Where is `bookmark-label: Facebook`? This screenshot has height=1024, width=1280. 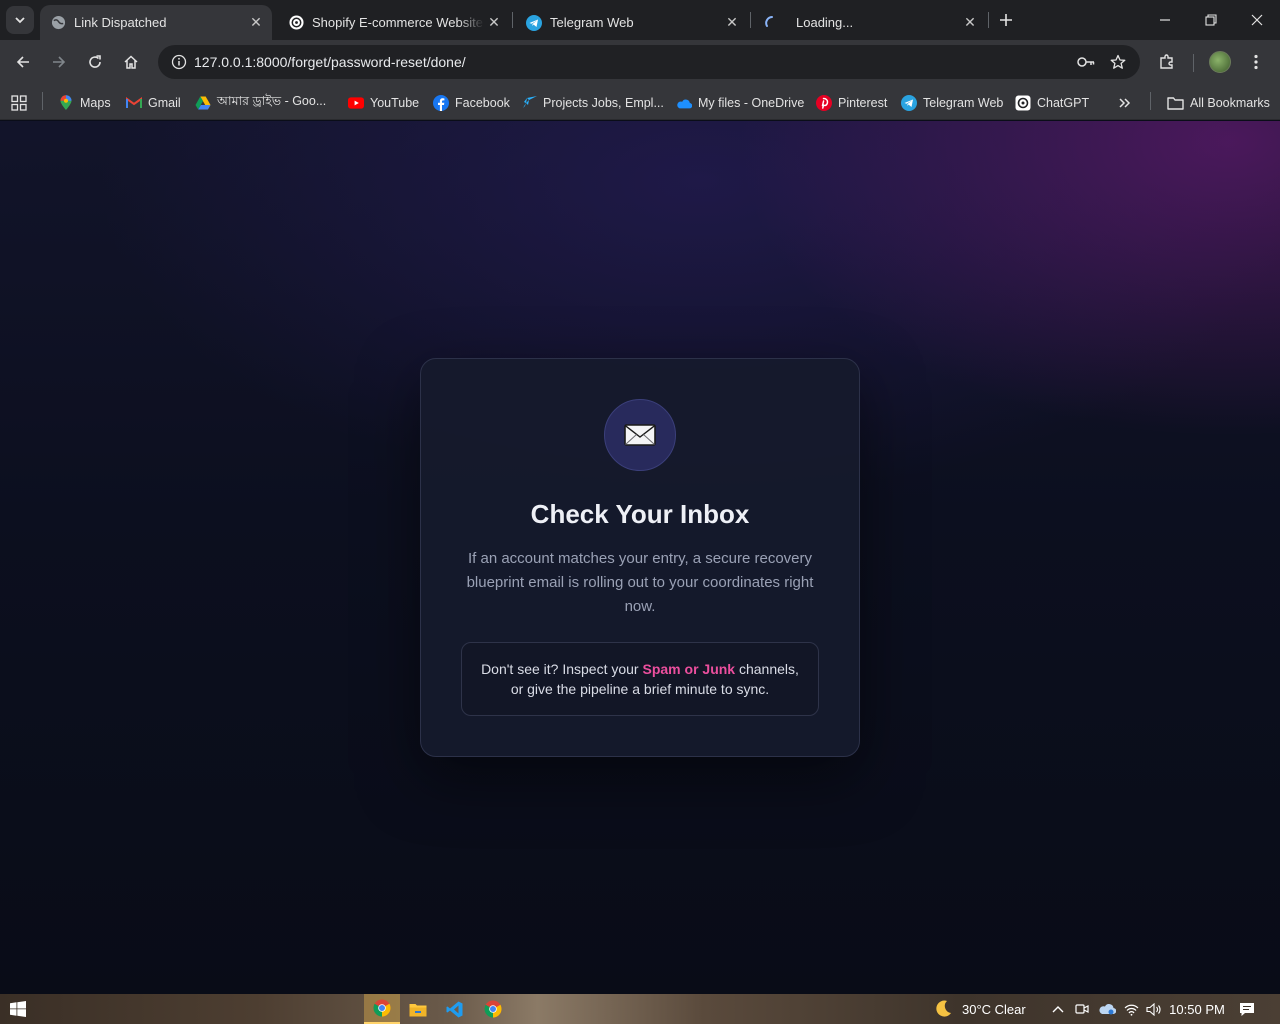
bookmark-label: Facebook is located at coordinates (482, 103).